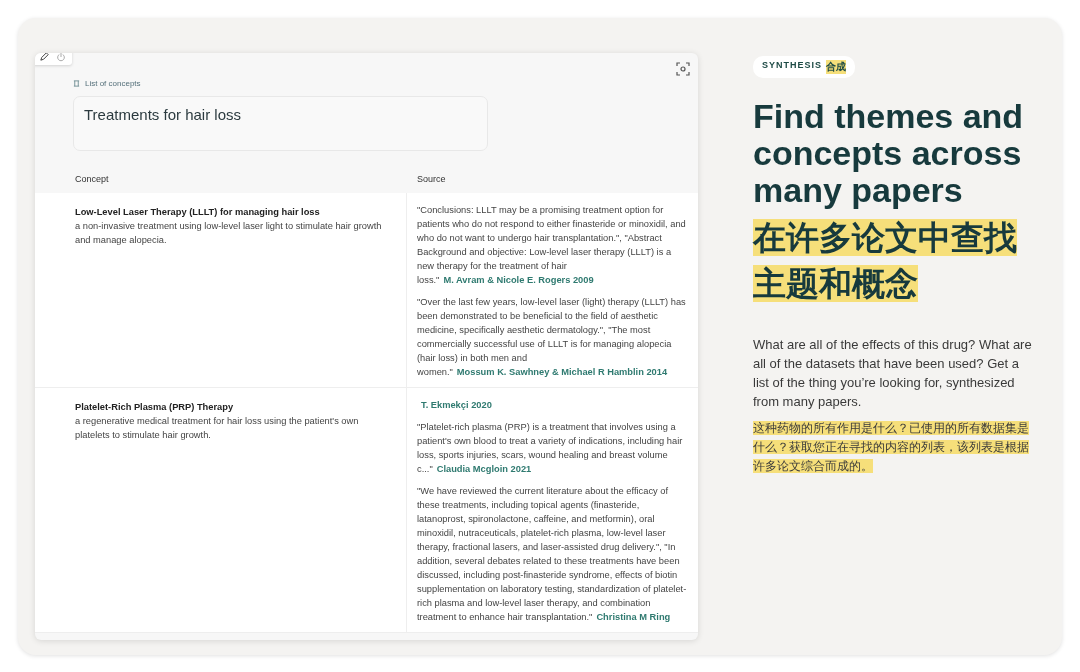 The height and width of the screenshot is (672, 1080). Describe the element at coordinates (889, 153) in the screenshot. I see `headline: Find themes and concepts across many papers` at that location.